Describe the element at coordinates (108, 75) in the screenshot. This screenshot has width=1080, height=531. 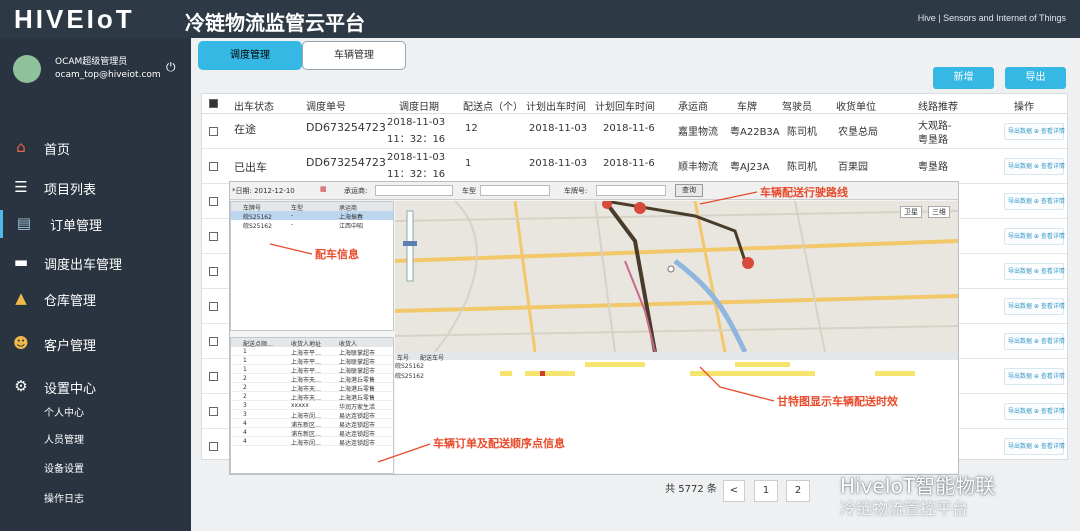
I see `user-email: ocam_top@hiveiot.com` at that location.